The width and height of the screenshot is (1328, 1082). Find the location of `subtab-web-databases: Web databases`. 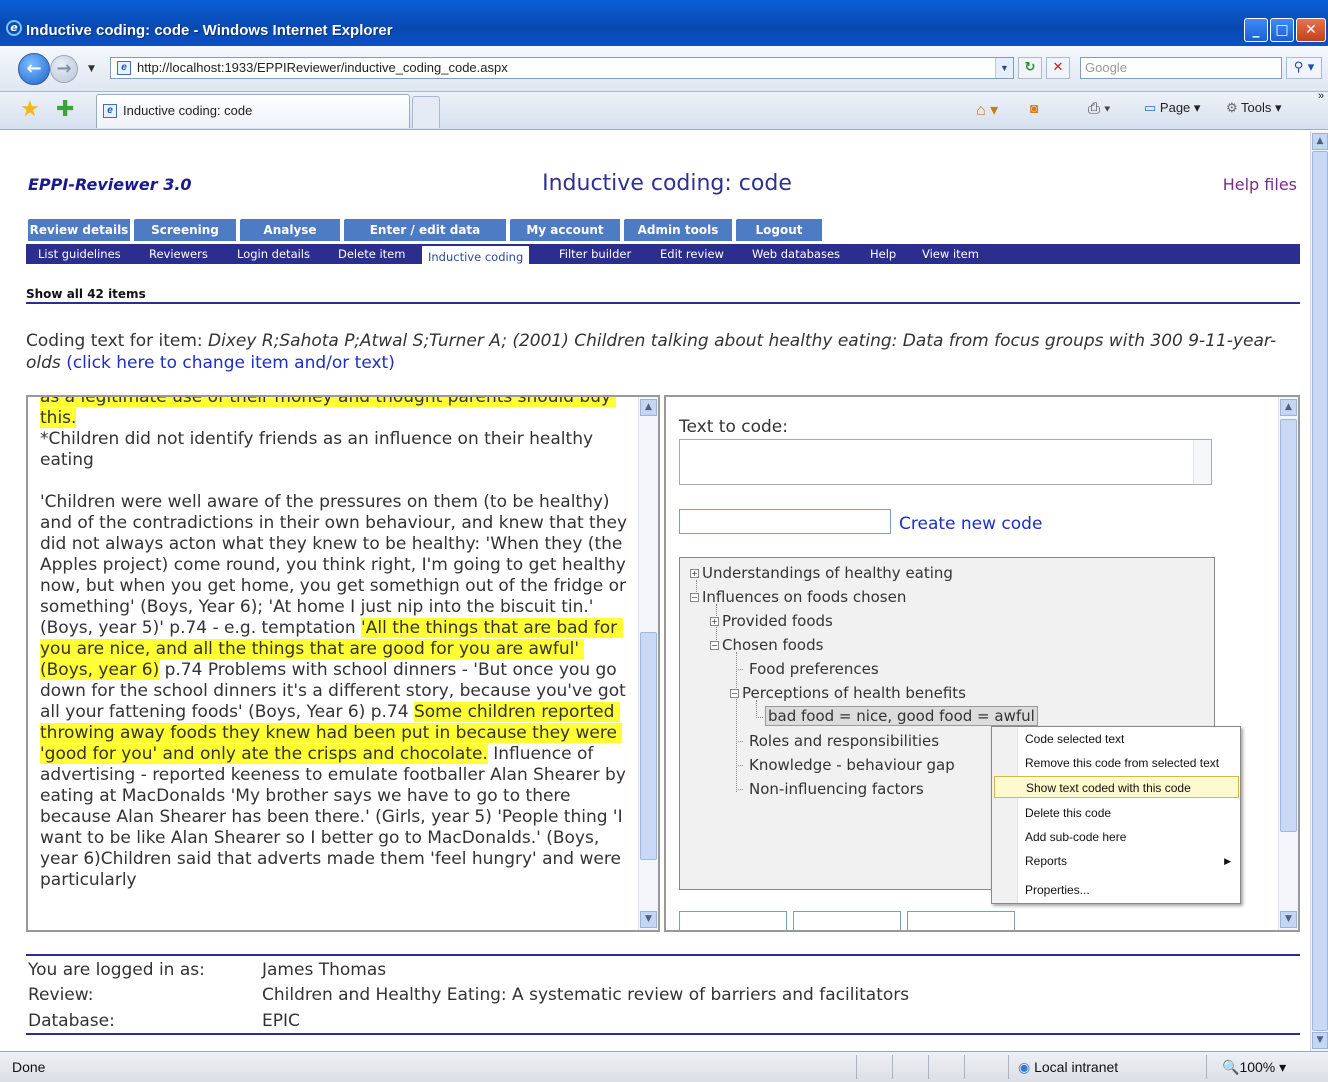

subtab-web-databases: Web databases is located at coordinates (796, 254).